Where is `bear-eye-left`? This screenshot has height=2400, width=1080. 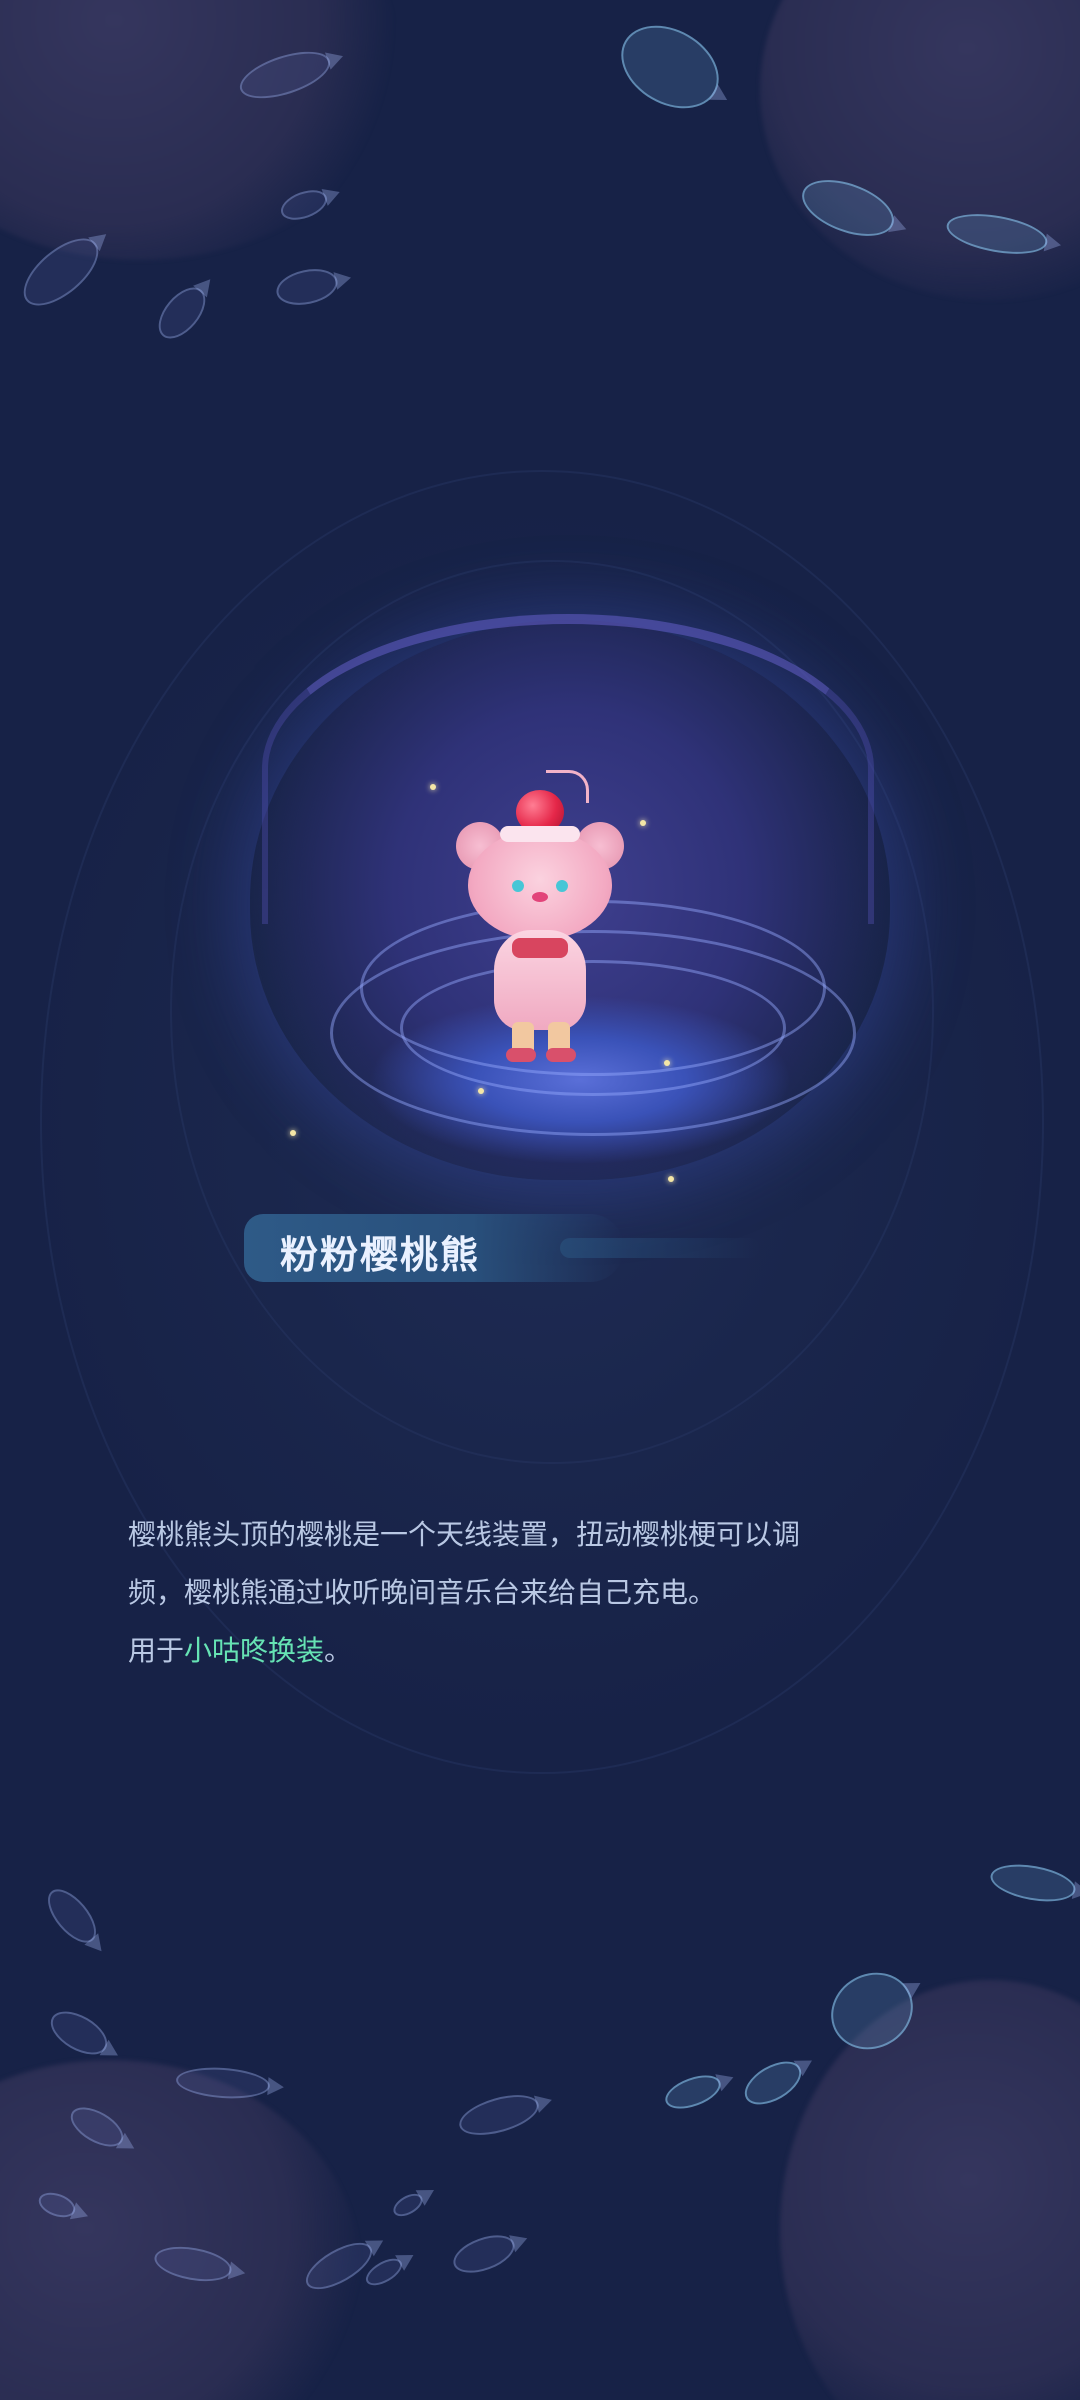 bear-eye-left is located at coordinates (518, 886).